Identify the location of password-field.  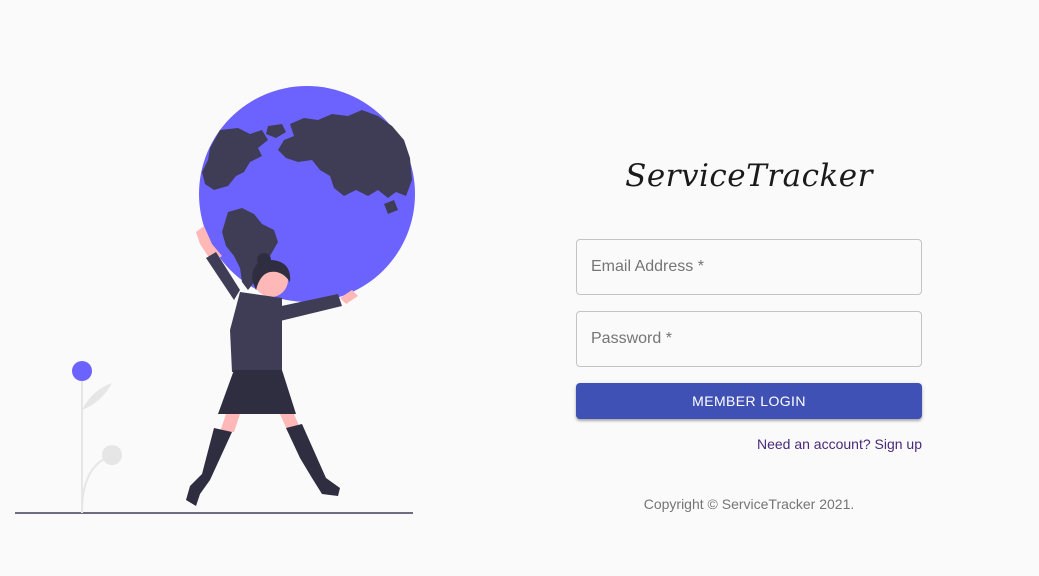
(749, 339).